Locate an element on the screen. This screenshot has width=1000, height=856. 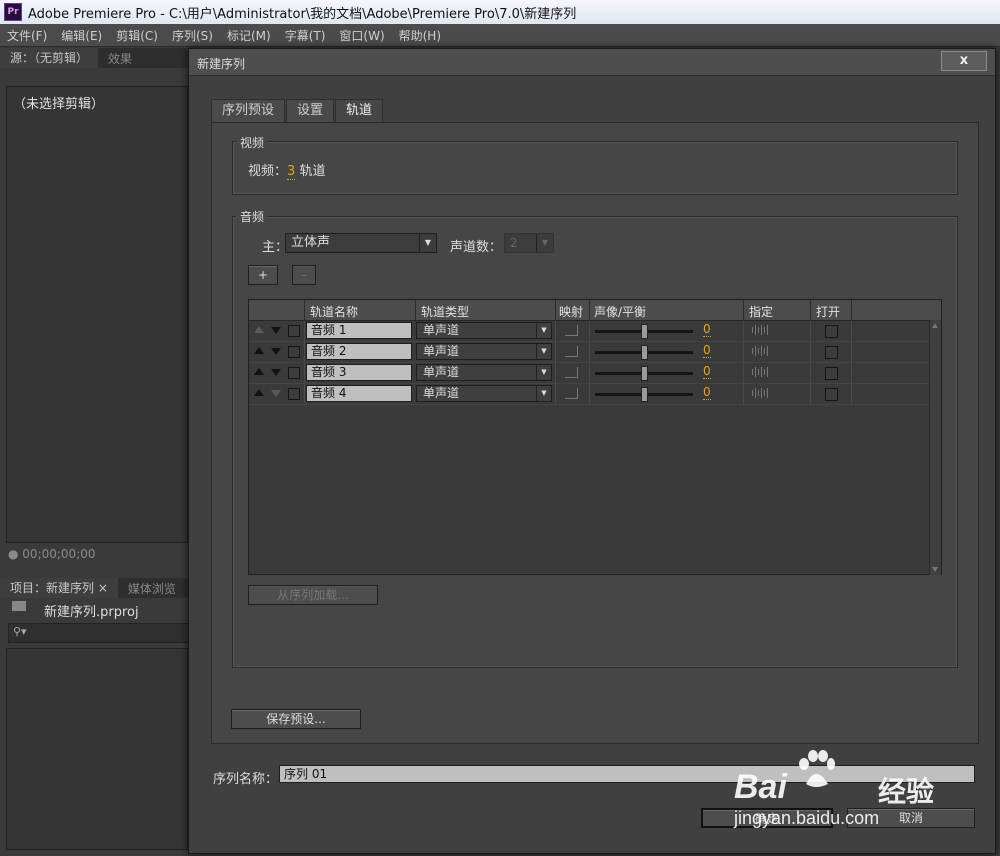
magnifier-icon: ⚲▾ is located at coordinates (20, 631).